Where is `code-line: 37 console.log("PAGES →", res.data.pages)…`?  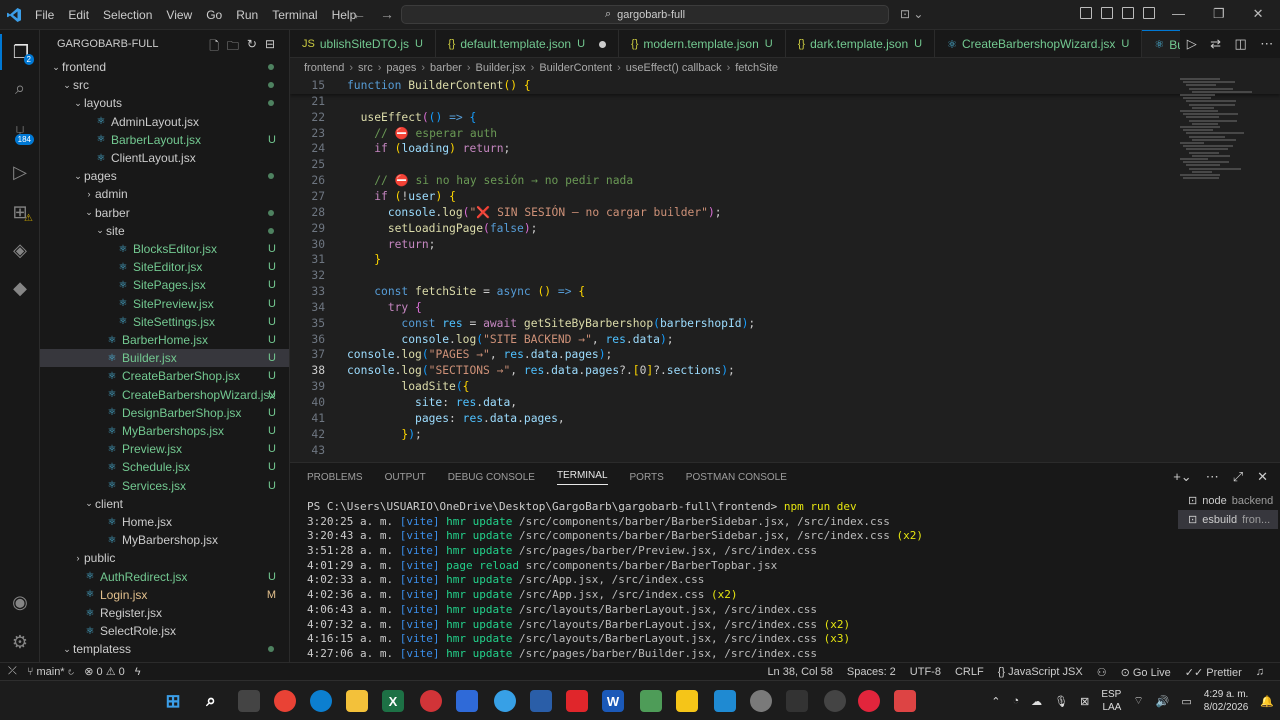 code-line: 37 console.log("PAGES →", res.data.pages)… is located at coordinates (785, 355).